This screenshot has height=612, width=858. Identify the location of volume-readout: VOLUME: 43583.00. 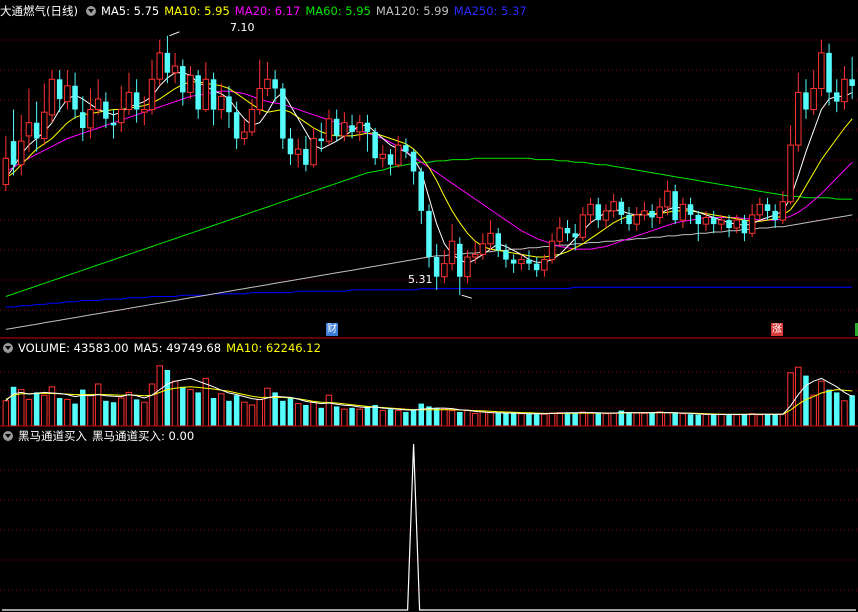
(73, 348).